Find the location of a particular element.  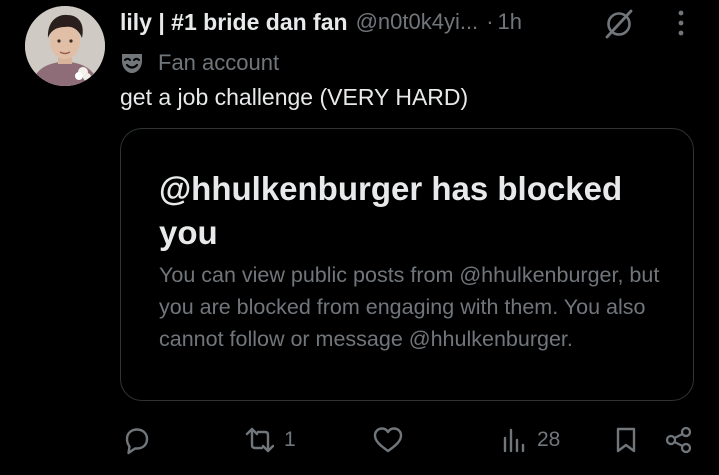

views-count: 28 is located at coordinates (549, 439).